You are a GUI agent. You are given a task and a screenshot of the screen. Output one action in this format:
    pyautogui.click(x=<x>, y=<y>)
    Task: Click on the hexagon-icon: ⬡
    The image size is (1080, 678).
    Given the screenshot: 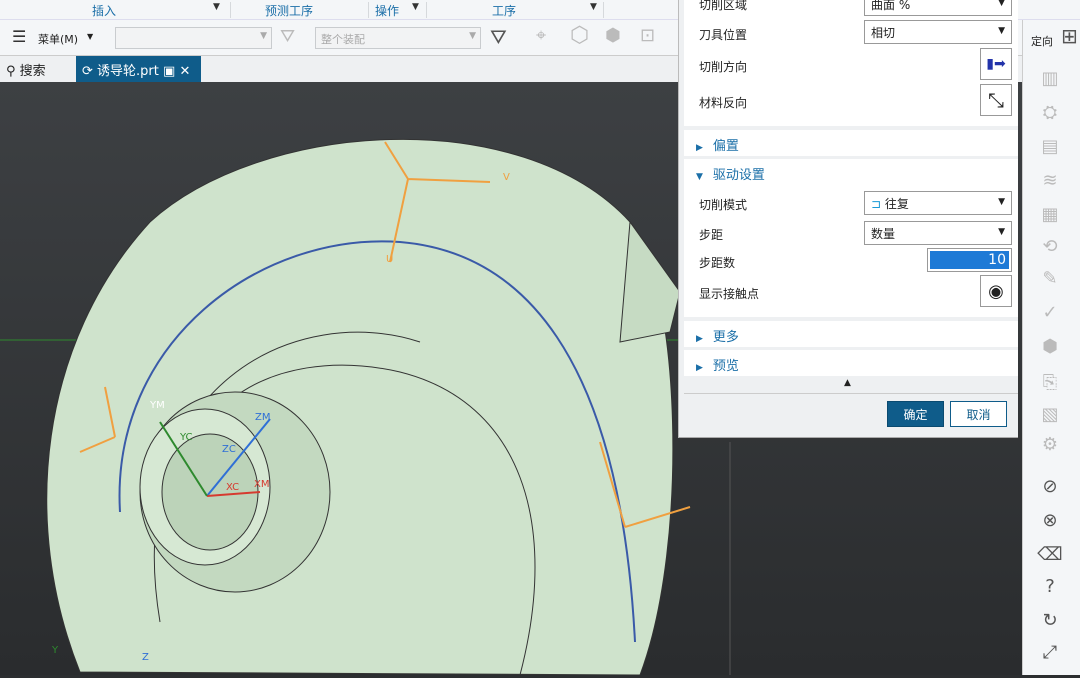 What is the action you would take?
    pyautogui.click(x=579, y=35)
    